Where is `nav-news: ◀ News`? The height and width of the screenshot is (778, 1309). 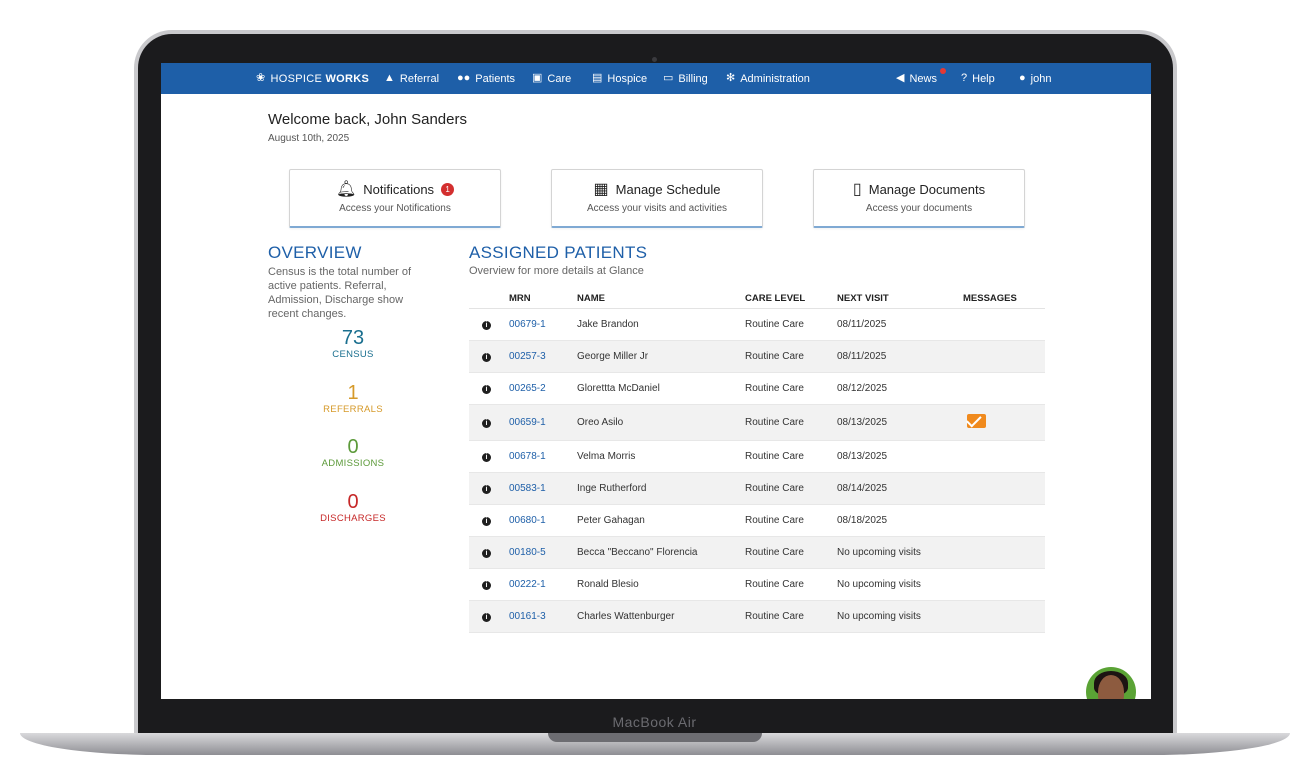
nav-news: ◀ News is located at coordinates (921, 78).